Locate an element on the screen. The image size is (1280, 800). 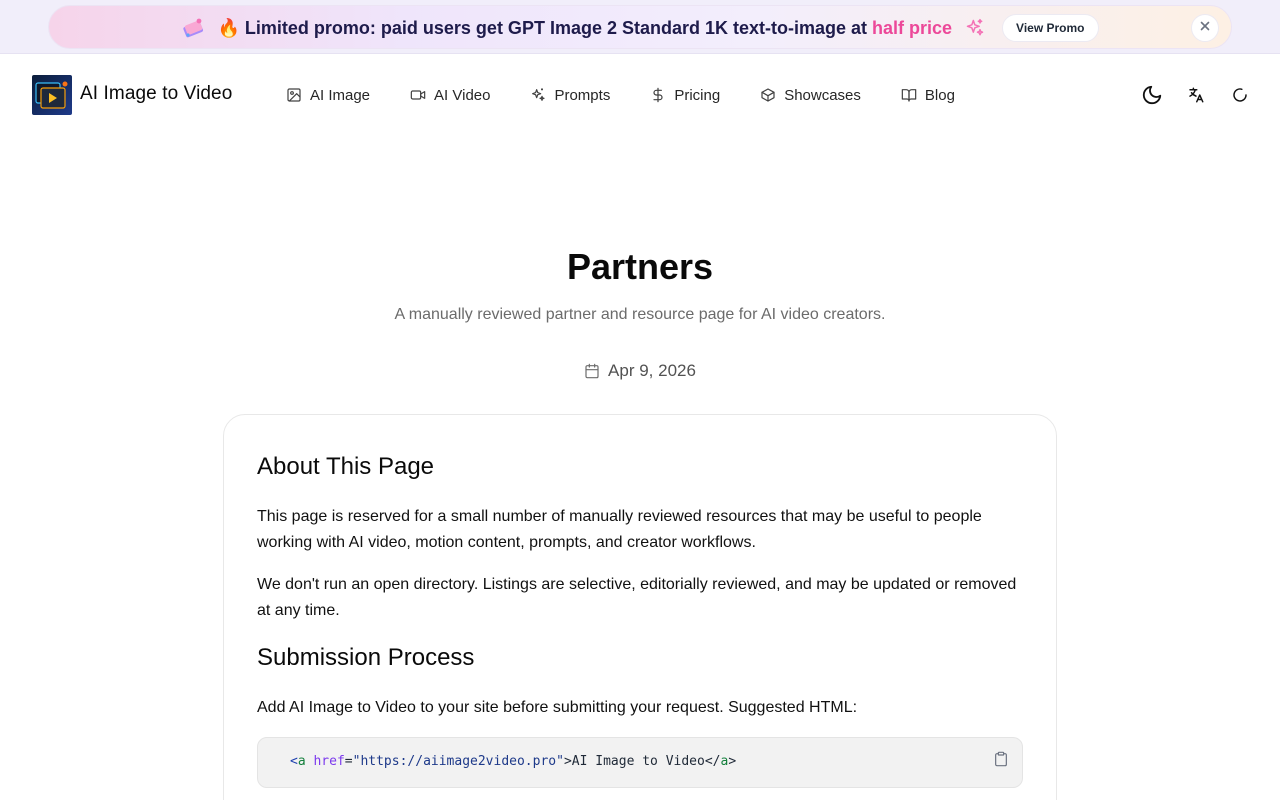
close-icon is located at coordinates (1205, 28).